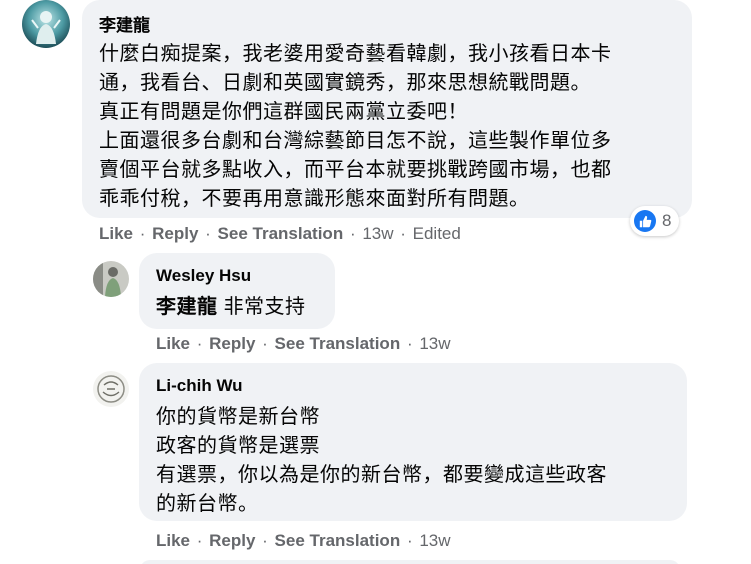 Image resolution: width=751 pixels, height=564 pixels. I want to click on reply-text-line: 政客的貨幣是選票, so click(238, 446).